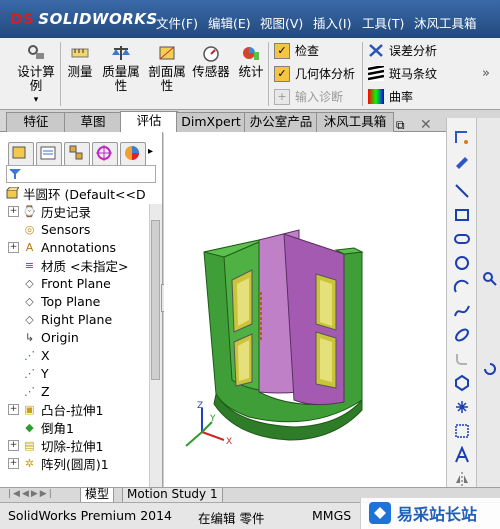  Describe the element at coordinates (402, 73) in the screenshot. I see `zebra-stripes-button: 斑马条纹` at that location.